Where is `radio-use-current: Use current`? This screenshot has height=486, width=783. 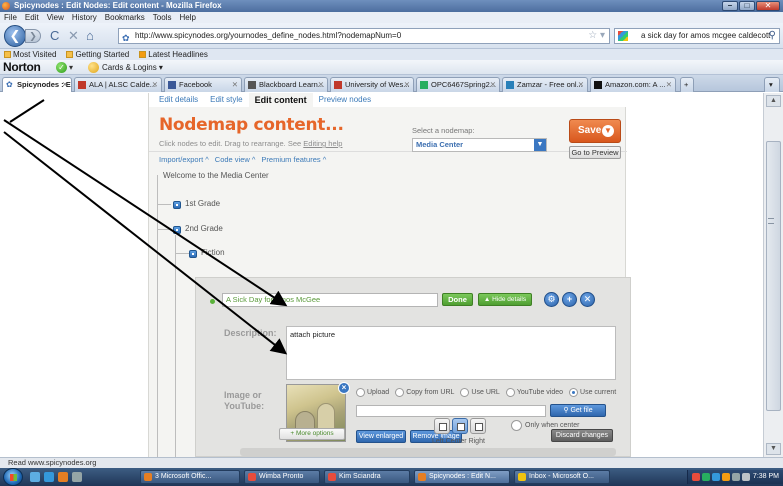 radio-use-current: Use current is located at coordinates (592, 392).